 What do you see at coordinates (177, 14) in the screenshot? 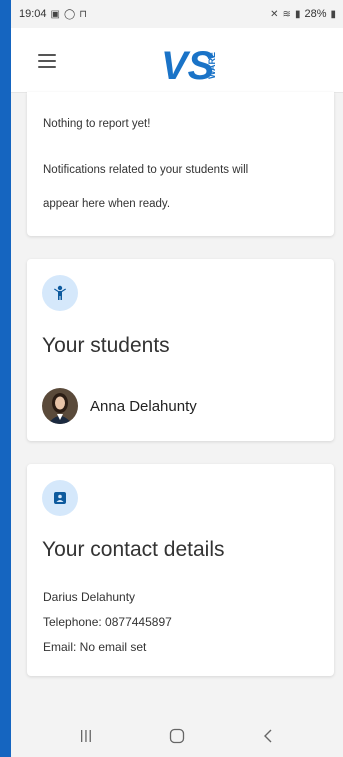
I see `status-bar: 19:04 ▣ ◯ ⊓ ✕ ≋ ▮ 28% ▮` at bounding box center [177, 14].